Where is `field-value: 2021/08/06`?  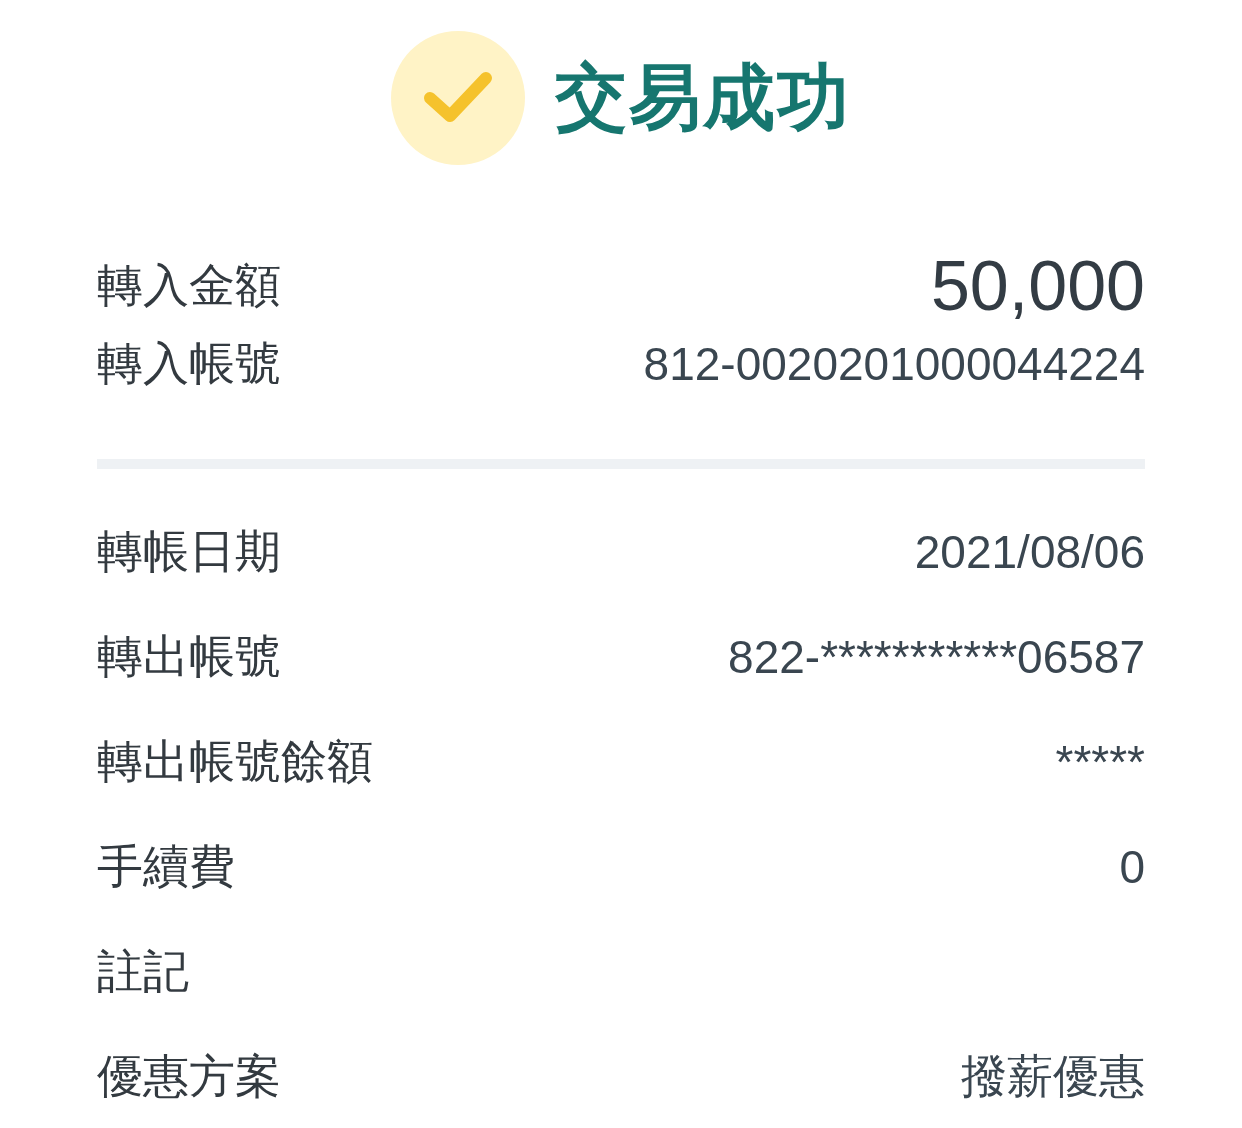
field-value: 2021/08/06 is located at coordinates (1029, 551).